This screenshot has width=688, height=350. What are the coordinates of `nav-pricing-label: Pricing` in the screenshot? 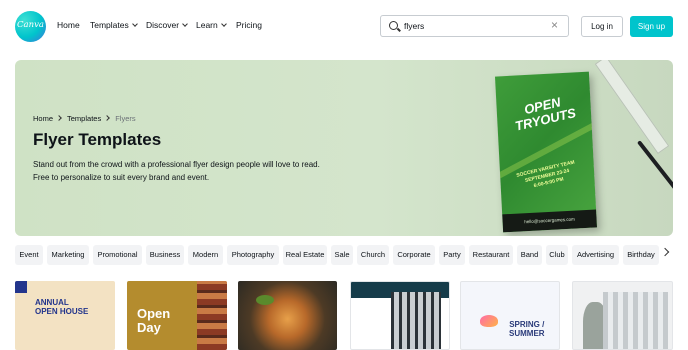 It's located at (249, 25).